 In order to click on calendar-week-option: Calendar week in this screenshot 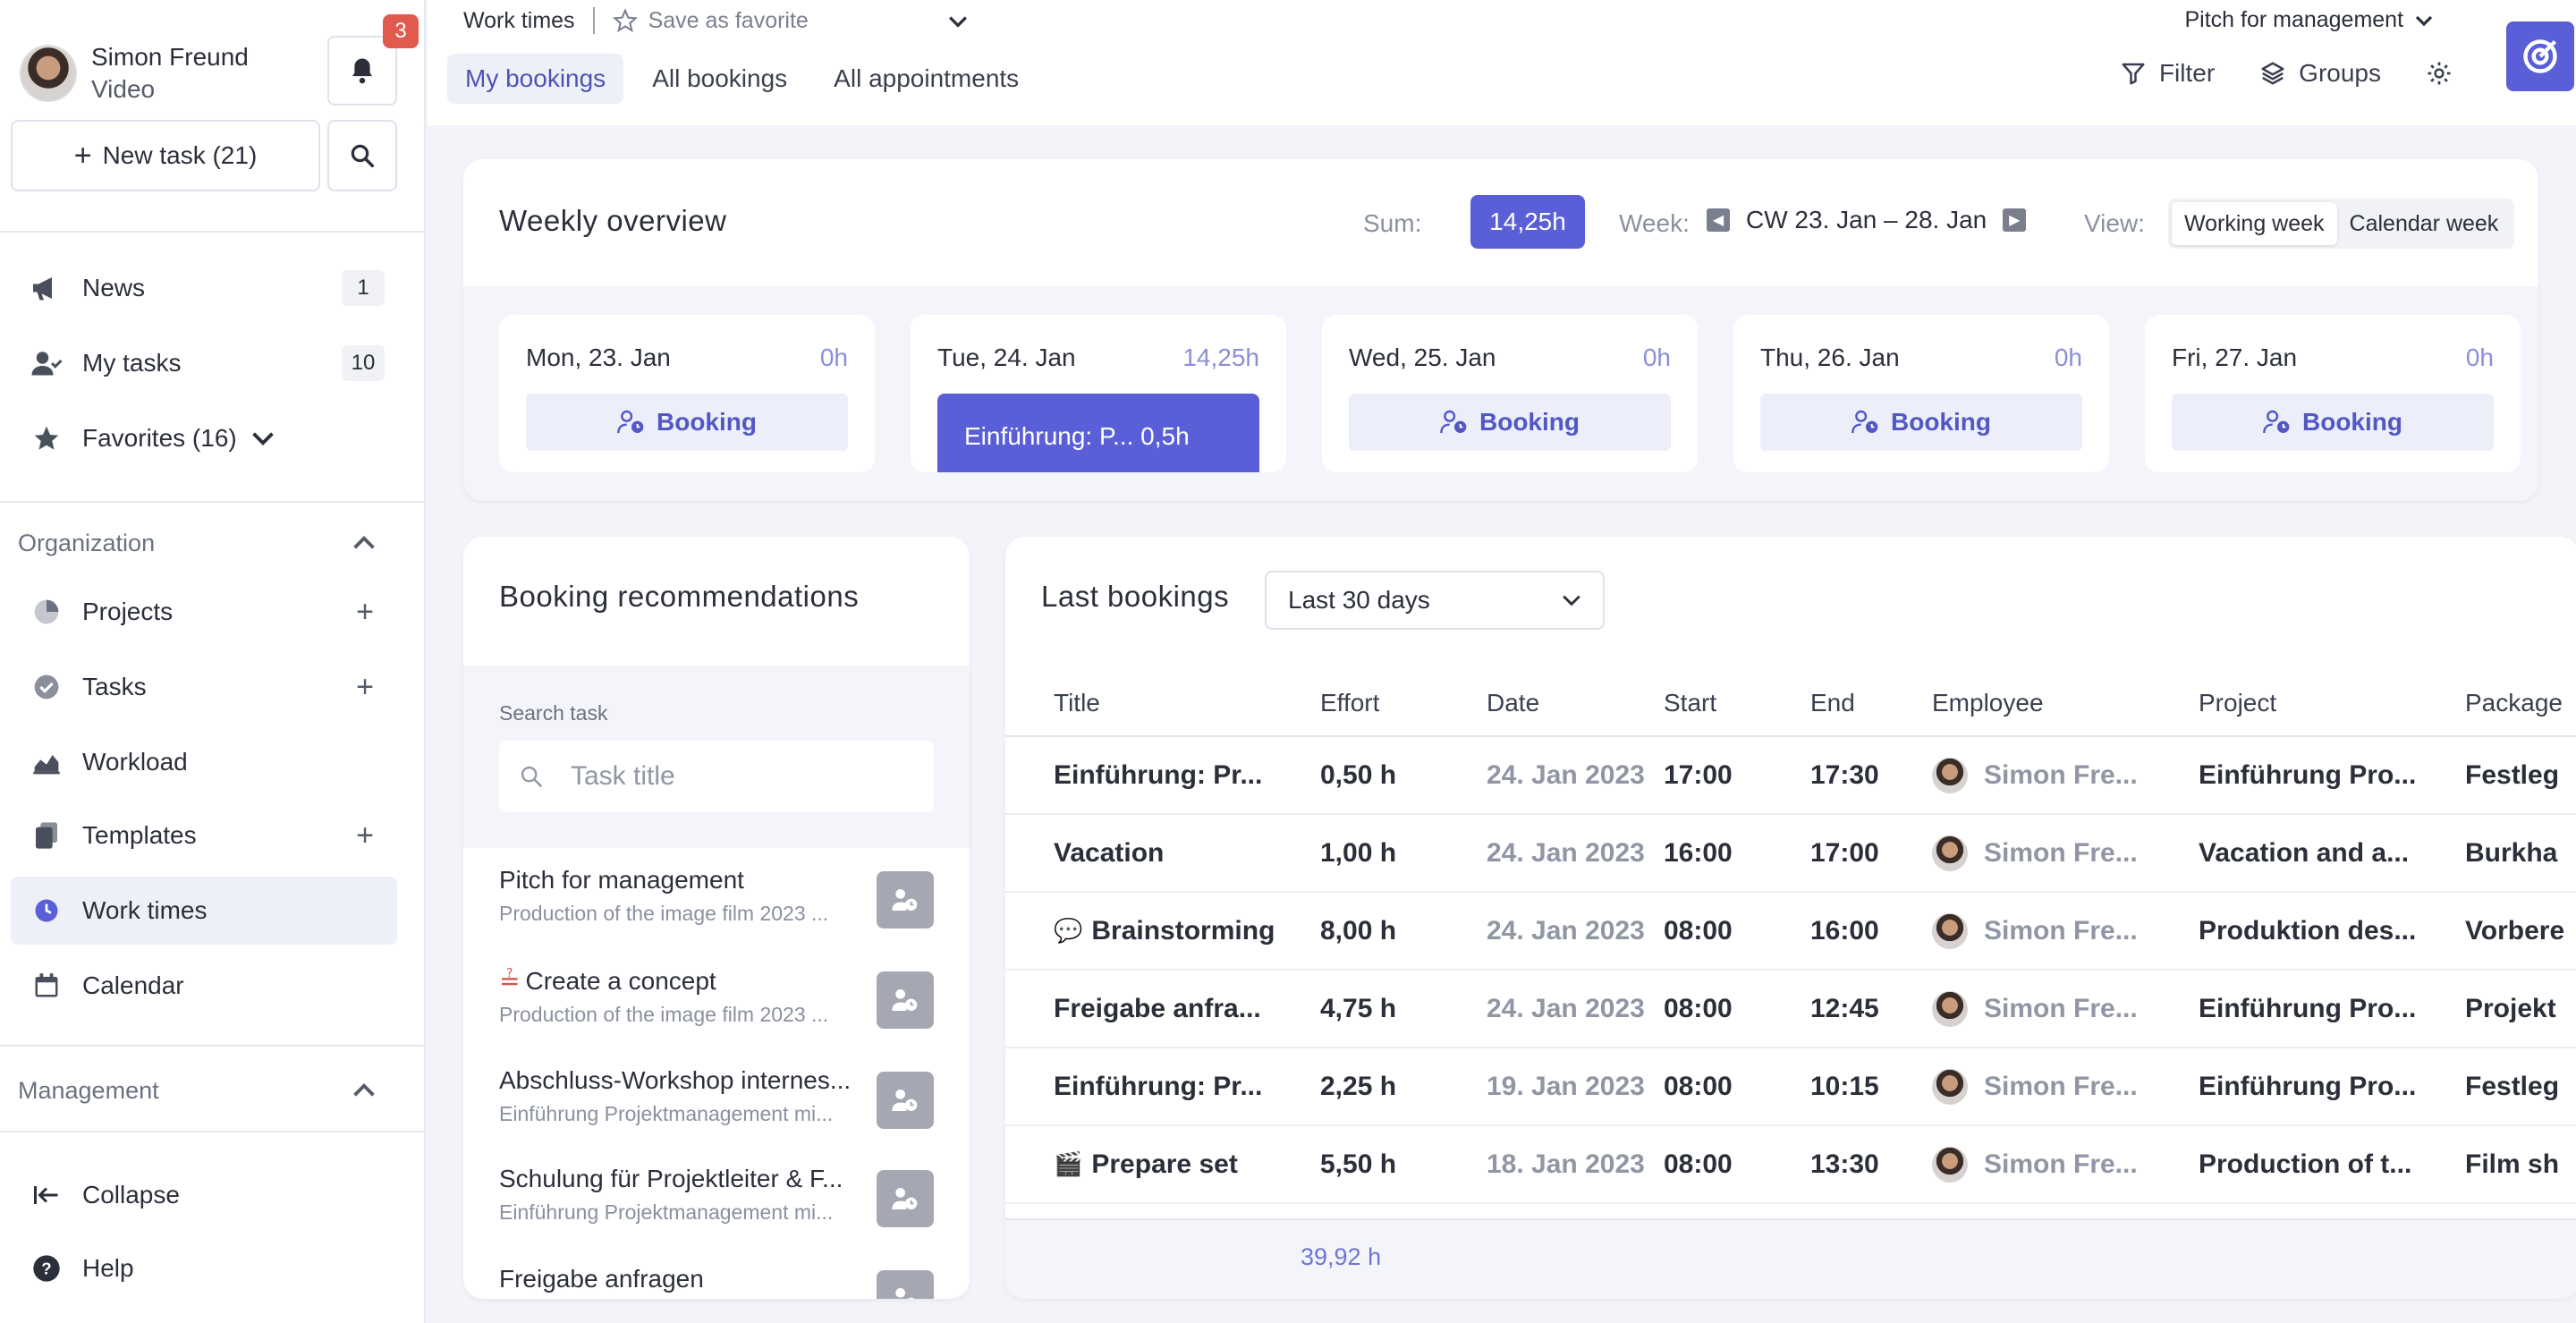, I will do `click(2424, 223)`.